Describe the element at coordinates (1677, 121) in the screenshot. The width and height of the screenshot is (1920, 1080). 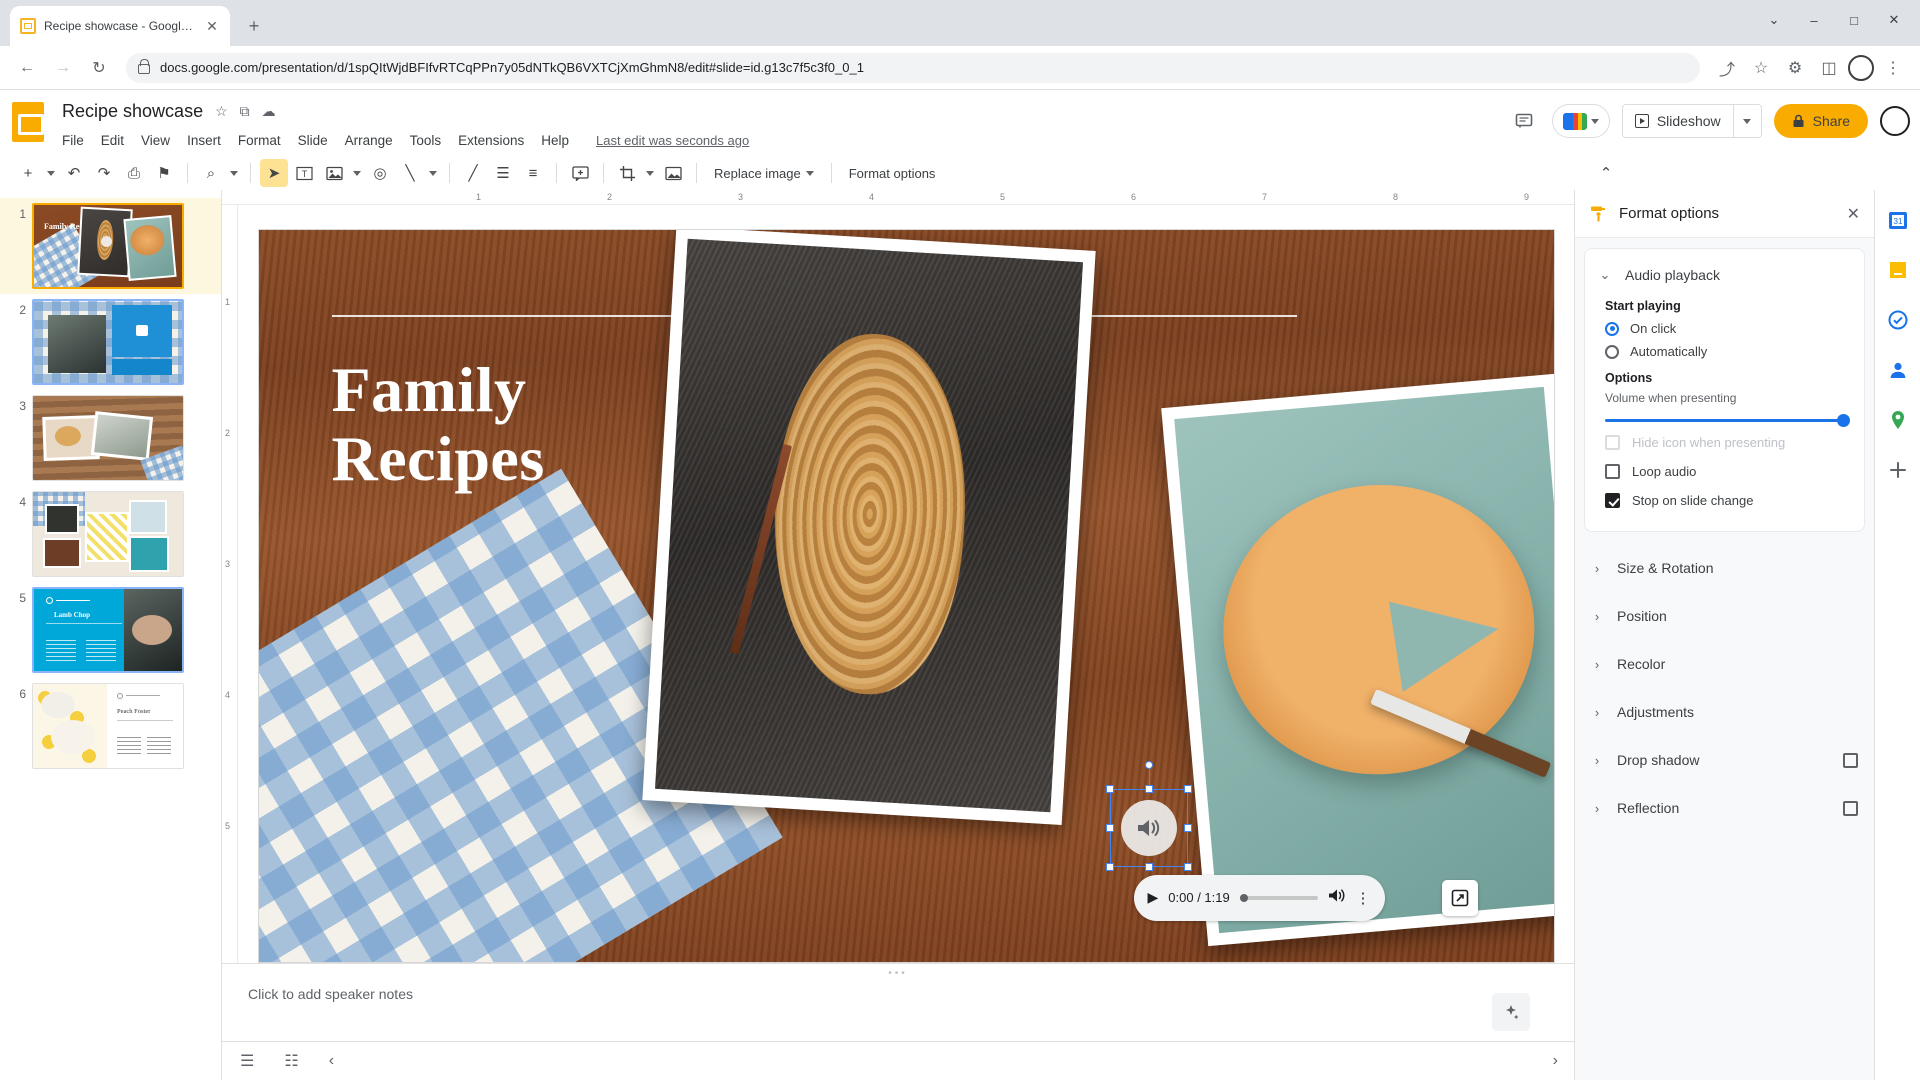
I see `slideshow-button: Slideshow` at that location.